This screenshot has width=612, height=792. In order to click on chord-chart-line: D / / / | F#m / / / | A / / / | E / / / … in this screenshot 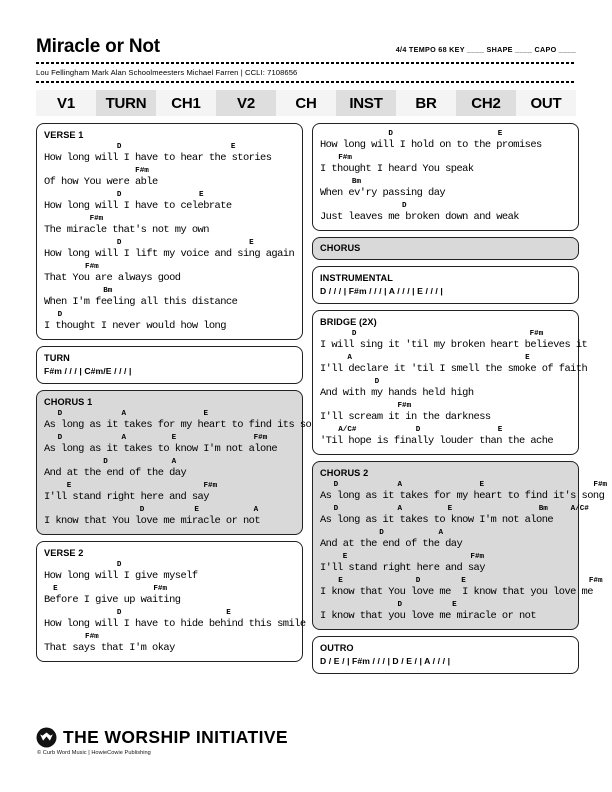, I will do `click(381, 291)`.